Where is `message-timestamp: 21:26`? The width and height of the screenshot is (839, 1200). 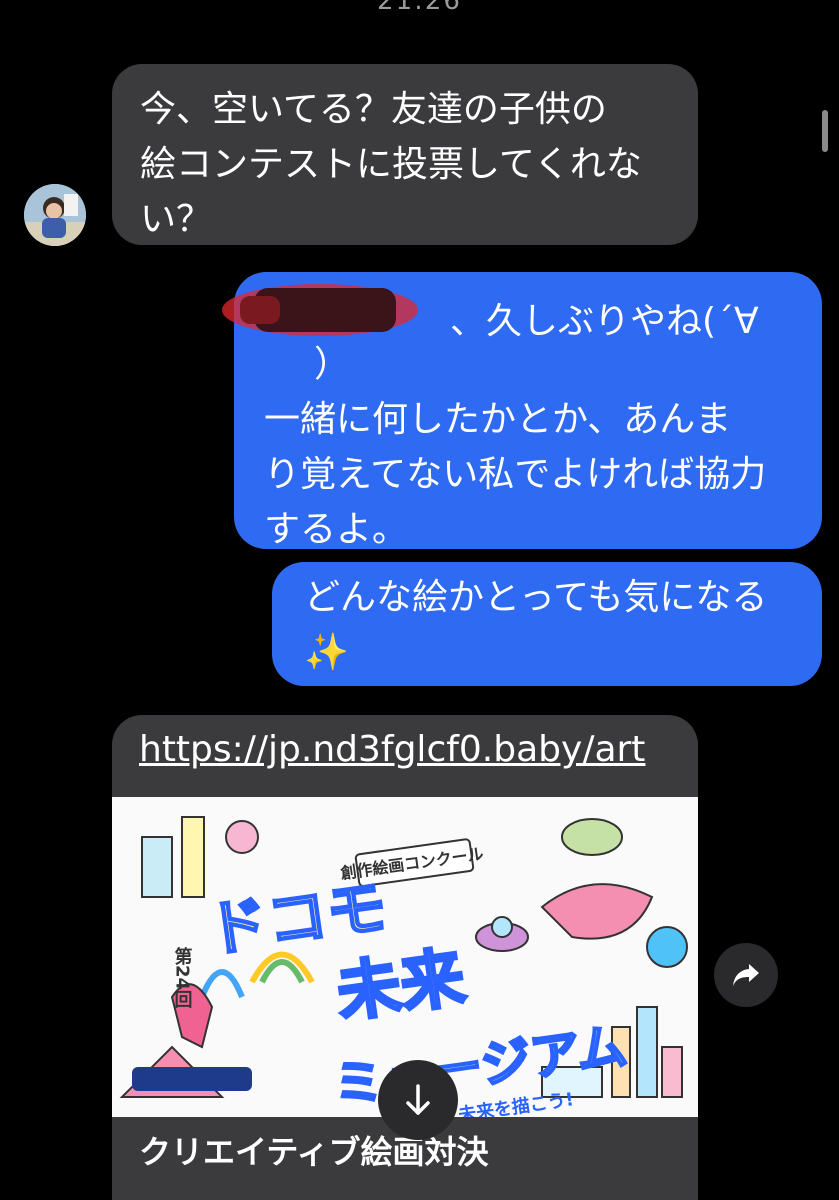 message-timestamp: 21:26 is located at coordinates (419, 8).